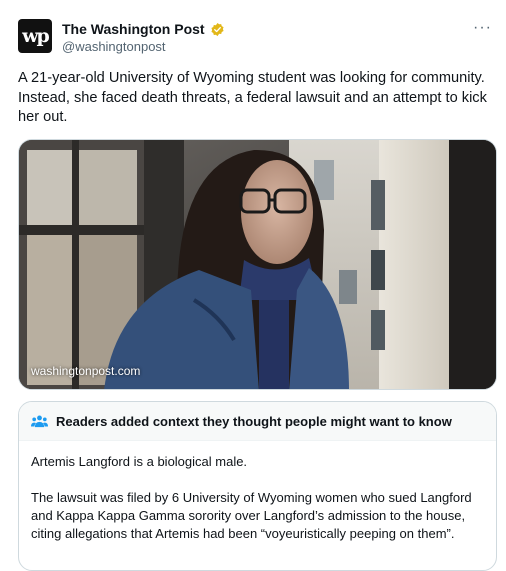 This screenshot has height=571, width=506. I want to click on author-handle: @washingtonpost, so click(114, 46).